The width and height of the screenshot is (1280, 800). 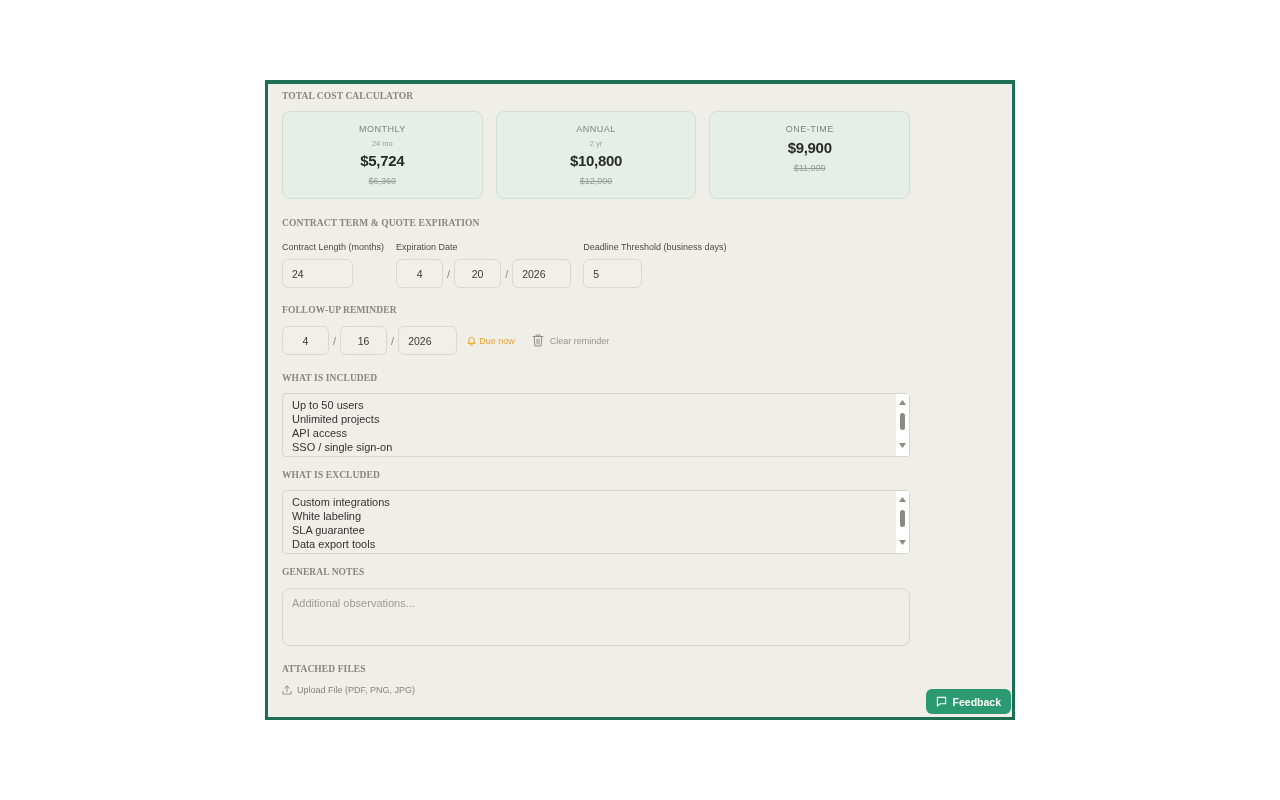 What do you see at coordinates (968, 701) in the screenshot?
I see `feedback-button: Feedback` at bounding box center [968, 701].